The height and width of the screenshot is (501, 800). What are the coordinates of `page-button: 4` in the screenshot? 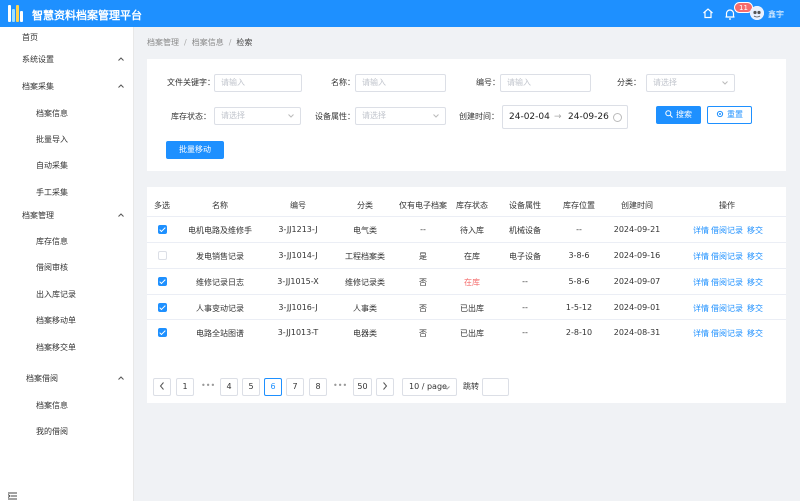 It's located at (229, 387).